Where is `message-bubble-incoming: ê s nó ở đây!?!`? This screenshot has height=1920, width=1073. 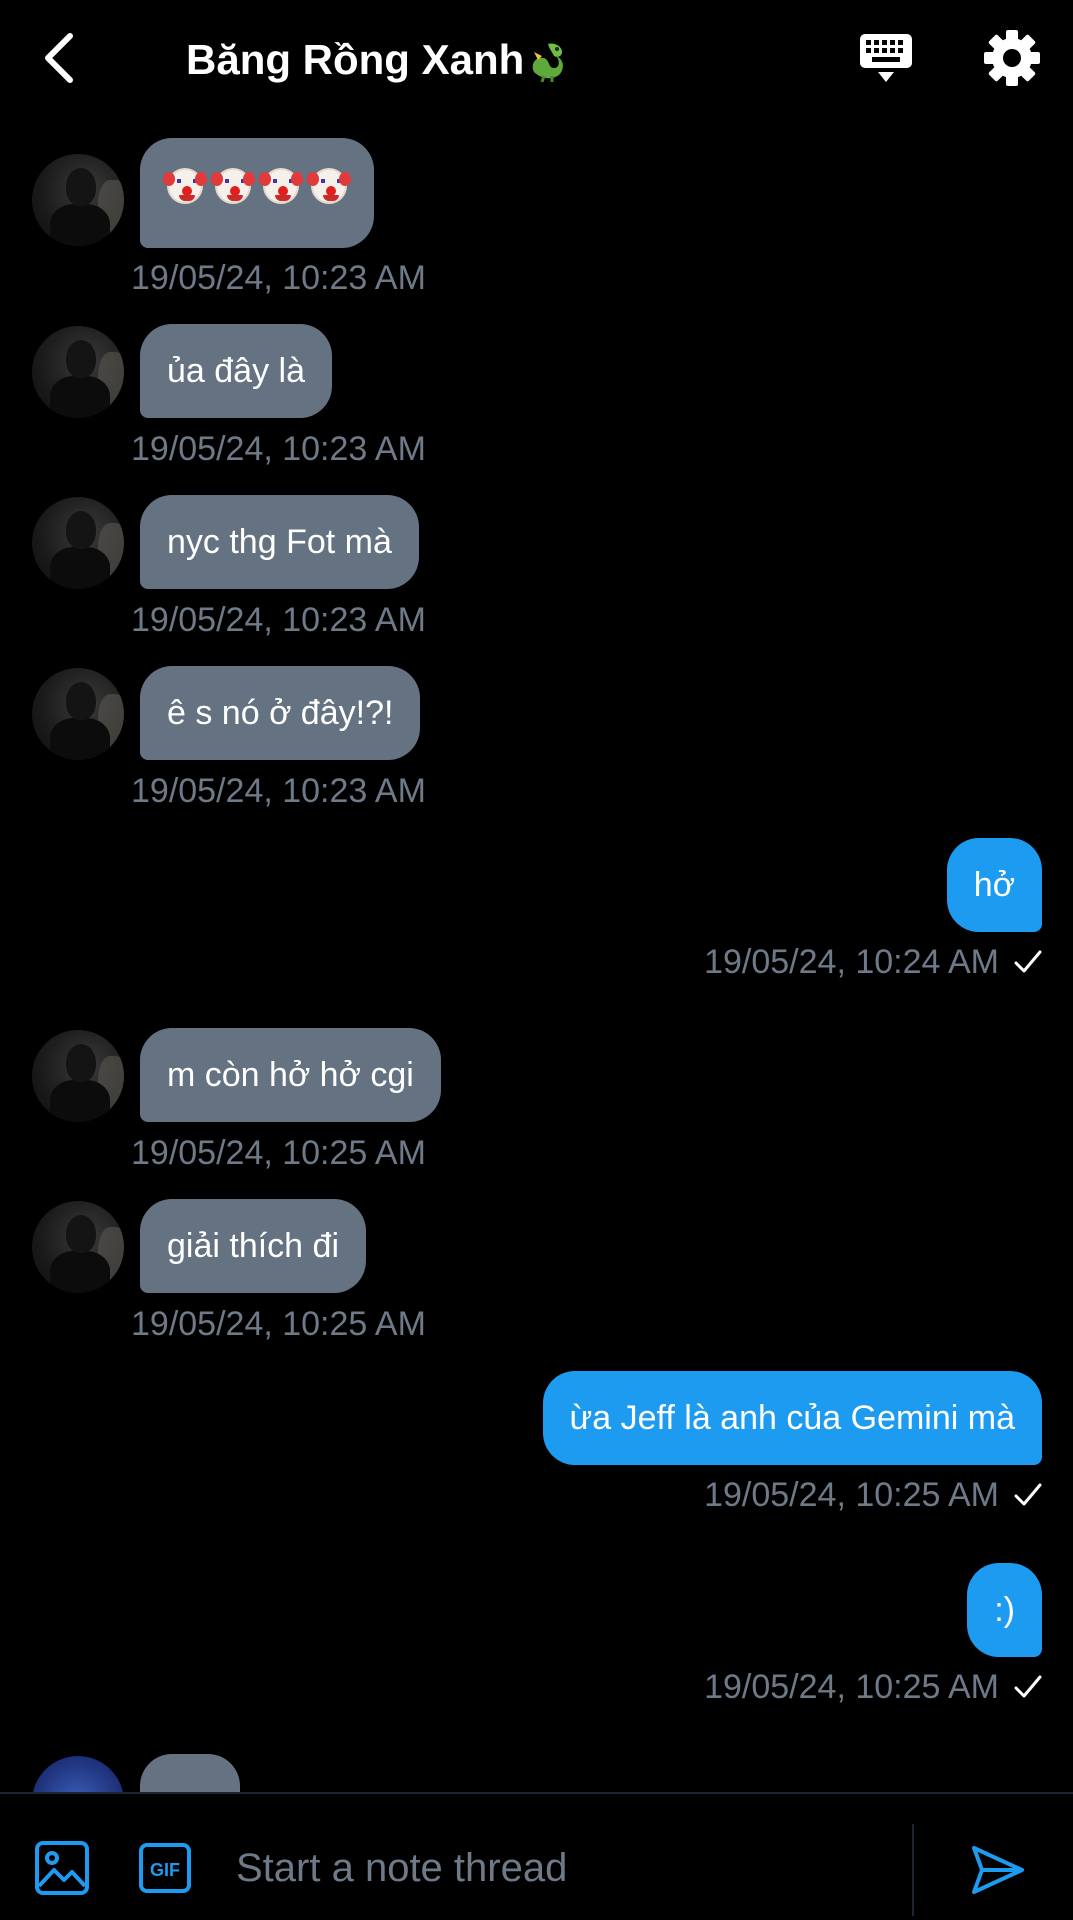 message-bubble-incoming: ê s nó ở đây!?! is located at coordinates (280, 713).